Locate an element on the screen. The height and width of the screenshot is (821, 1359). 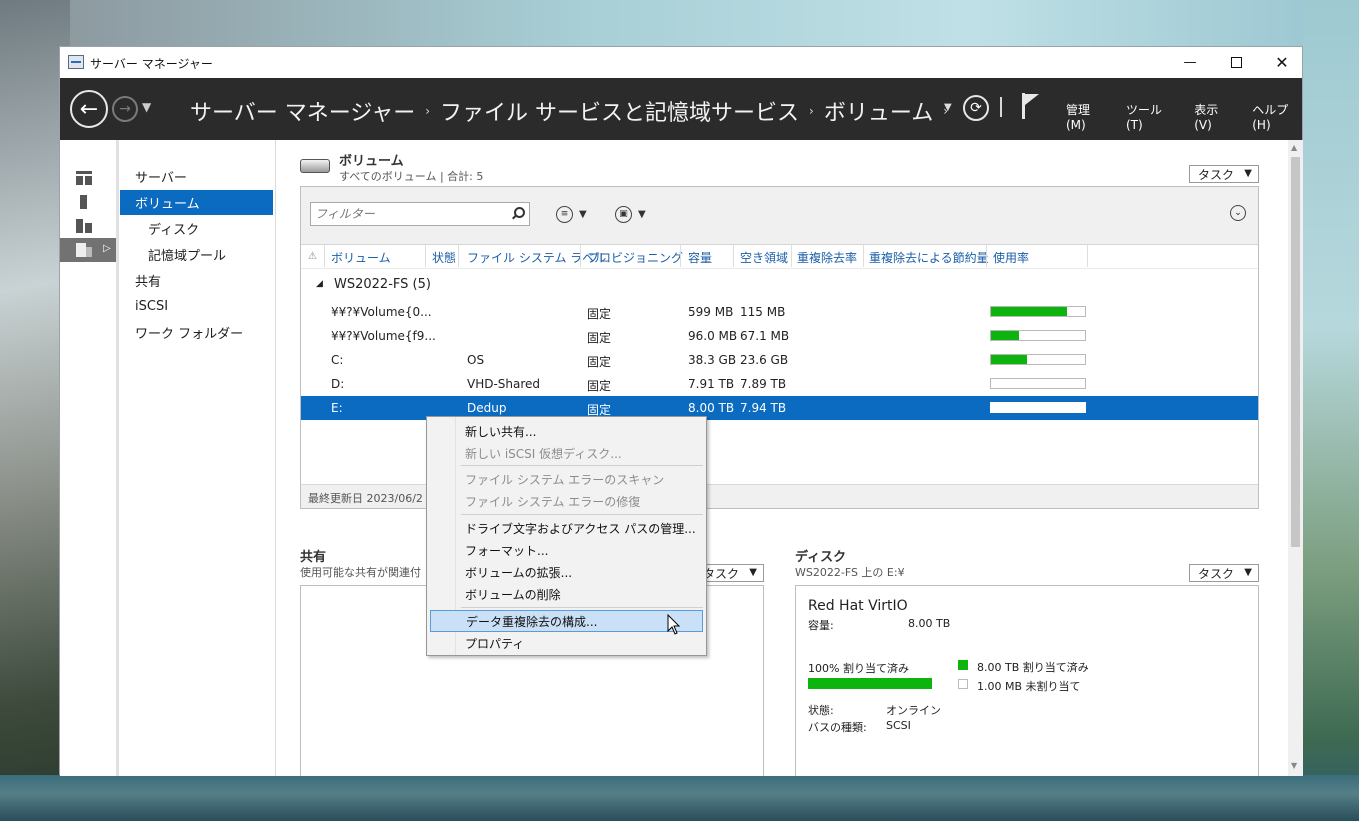
column-provisioning: プロビジョニング is located at coordinates (635, 257).